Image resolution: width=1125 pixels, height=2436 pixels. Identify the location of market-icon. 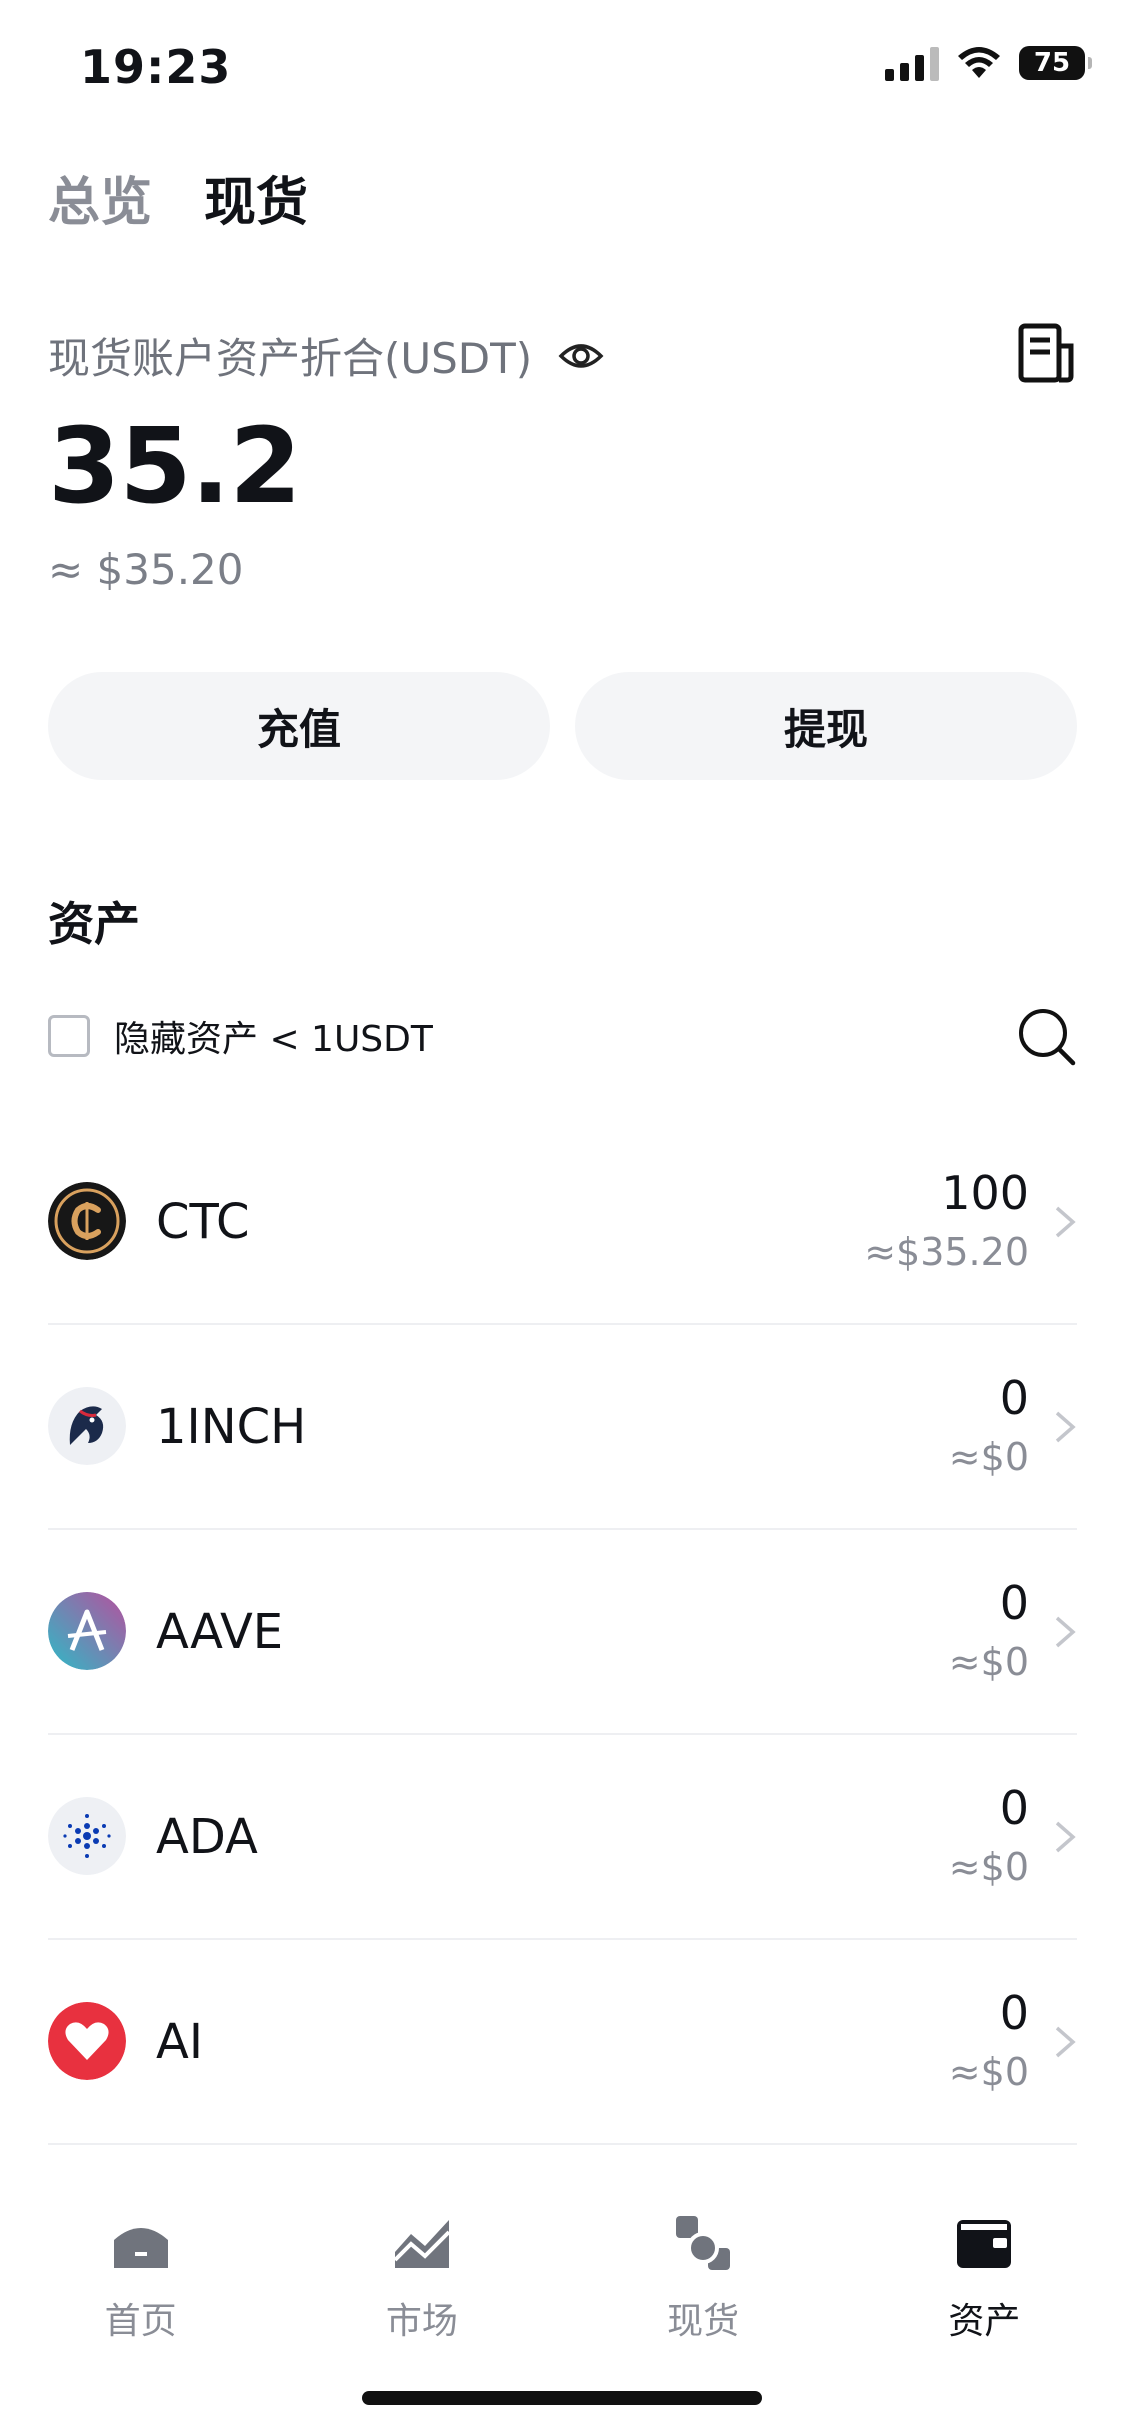
(422, 2244).